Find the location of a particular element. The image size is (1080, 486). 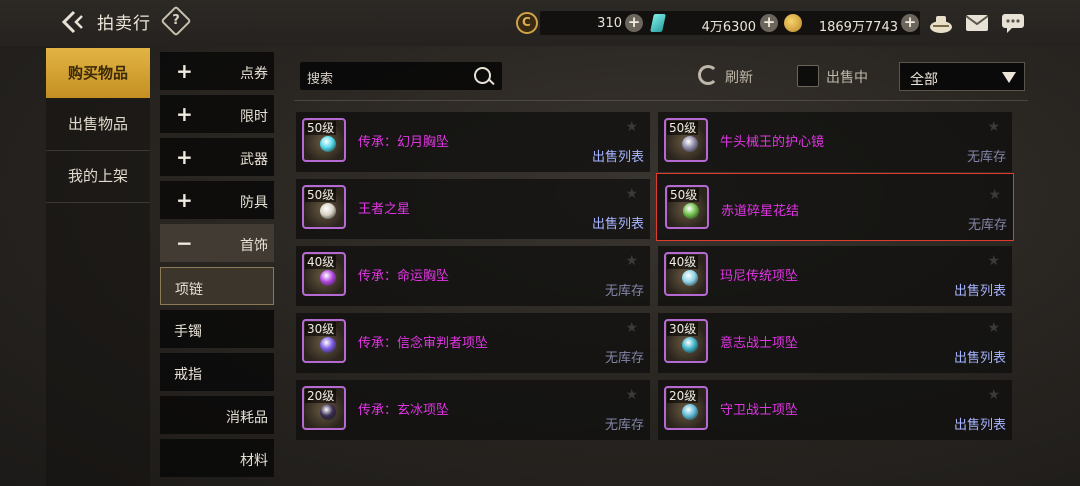

back-arrow-icon is located at coordinates (75, 22).